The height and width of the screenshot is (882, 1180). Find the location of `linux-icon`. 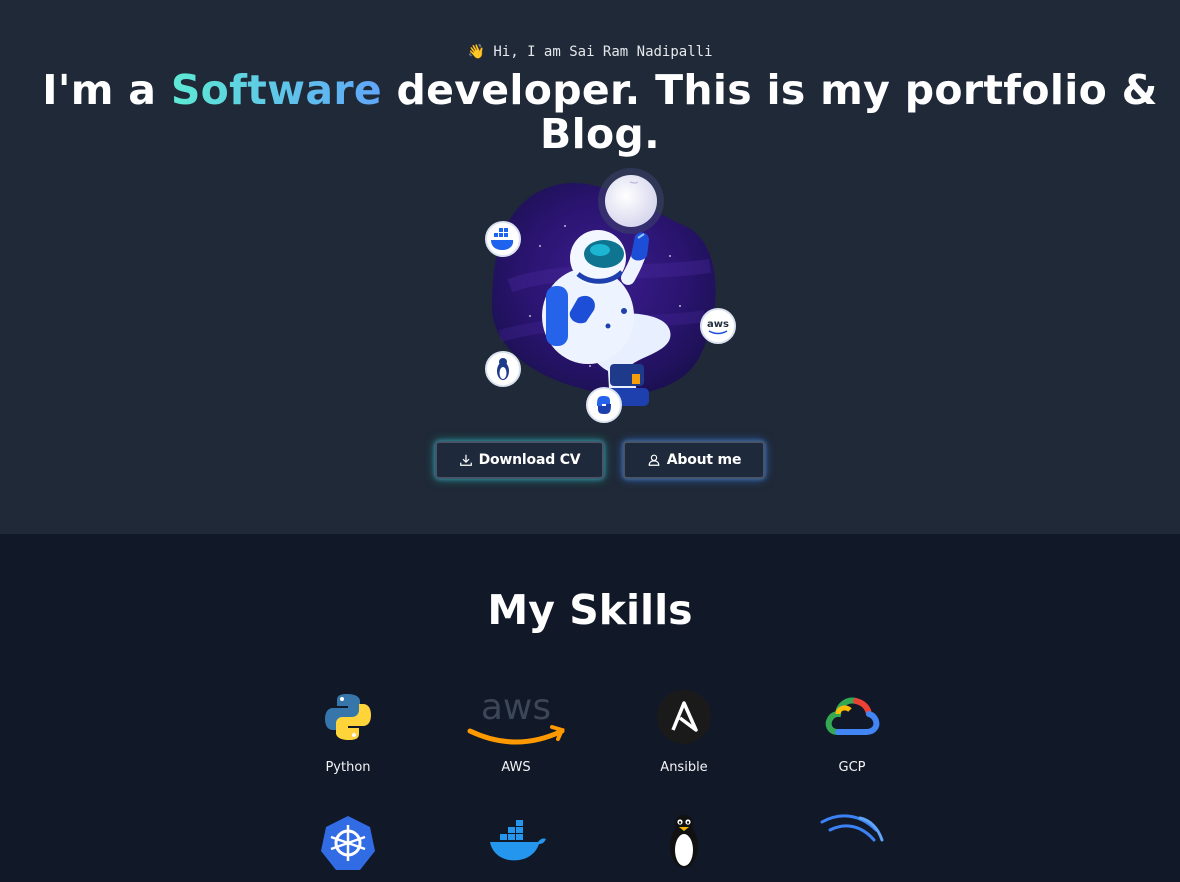

linux-icon is located at coordinates (684, 847).